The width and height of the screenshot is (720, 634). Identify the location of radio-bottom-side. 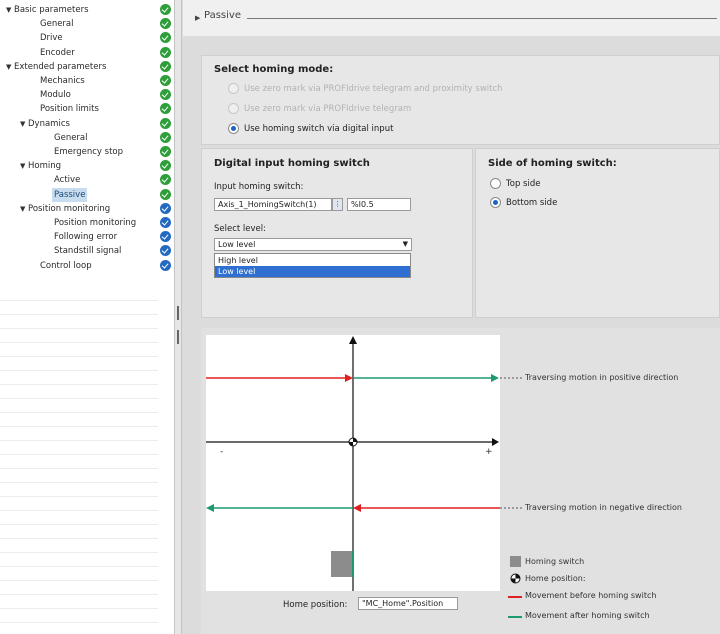
(495, 202).